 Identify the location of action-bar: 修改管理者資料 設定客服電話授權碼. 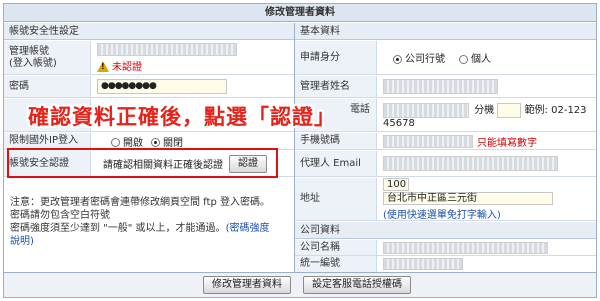
(300, 284).